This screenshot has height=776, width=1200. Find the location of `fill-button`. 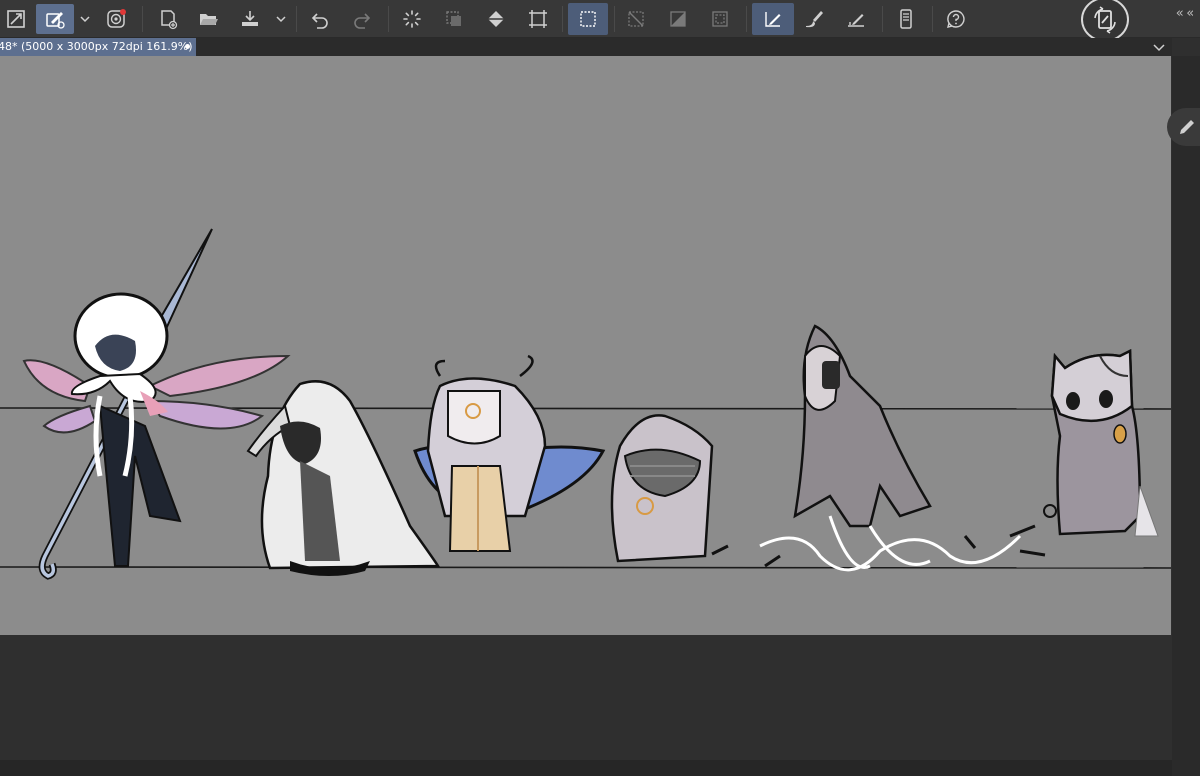

fill-button is located at coordinates (496, 19).